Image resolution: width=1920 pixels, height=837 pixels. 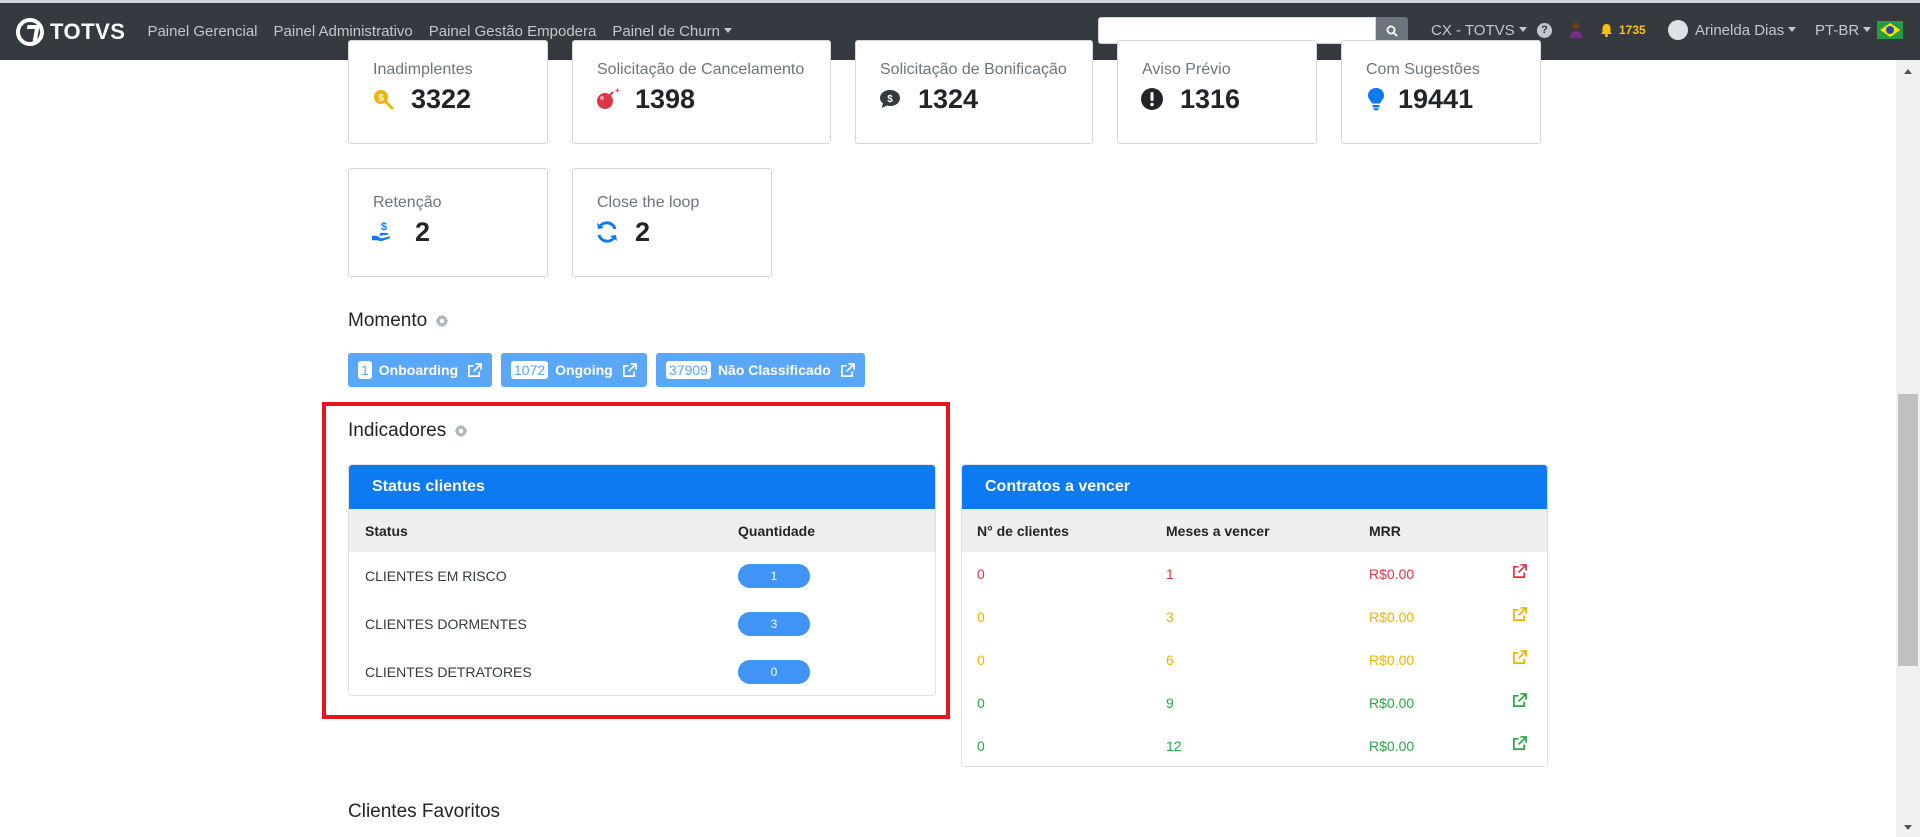 What do you see at coordinates (1170, 616) in the screenshot?
I see `meses-cell: 3` at bounding box center [1170, 616].